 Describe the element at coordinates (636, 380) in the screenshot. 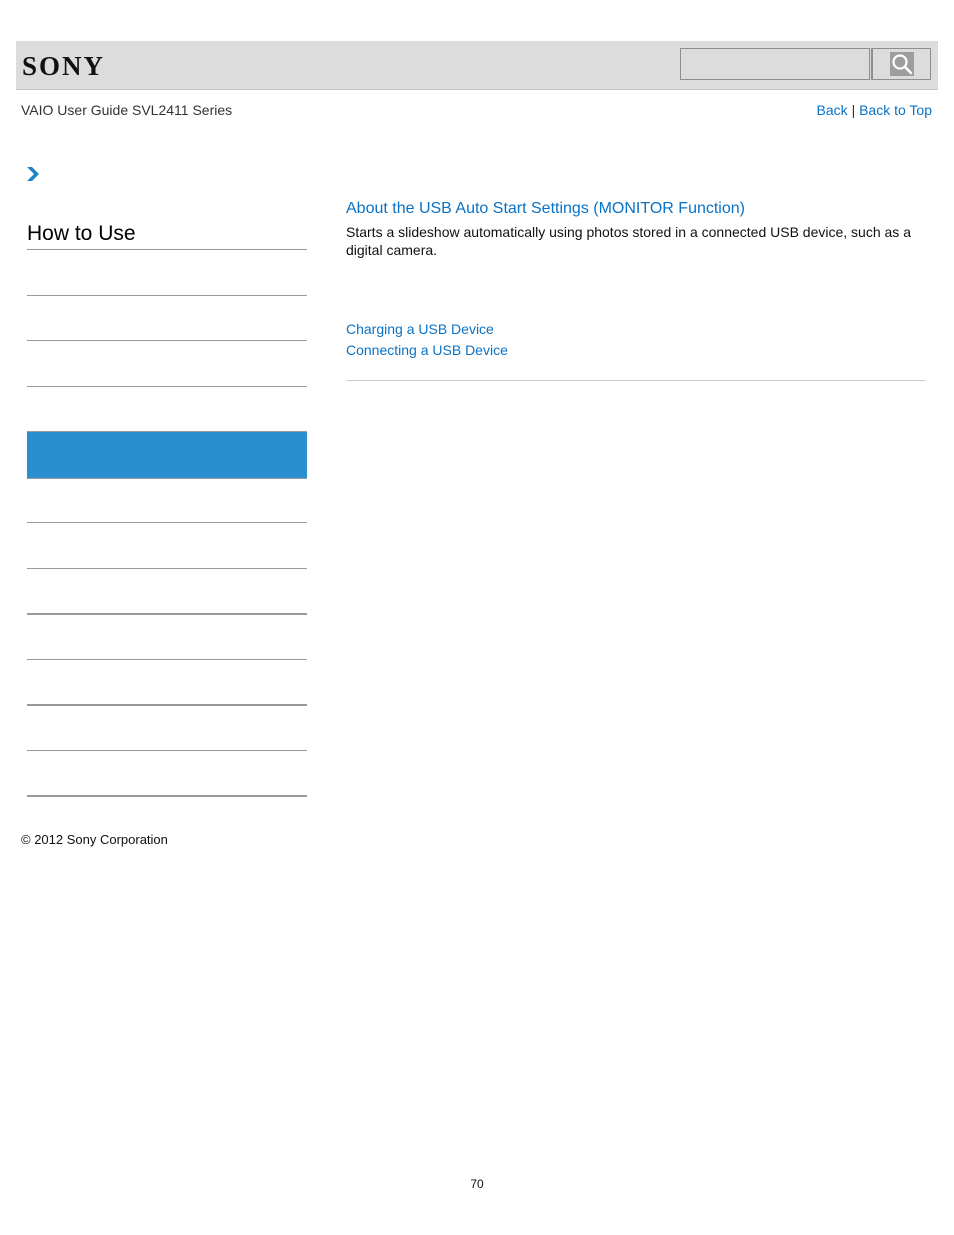

I see `content-divider` at that location.